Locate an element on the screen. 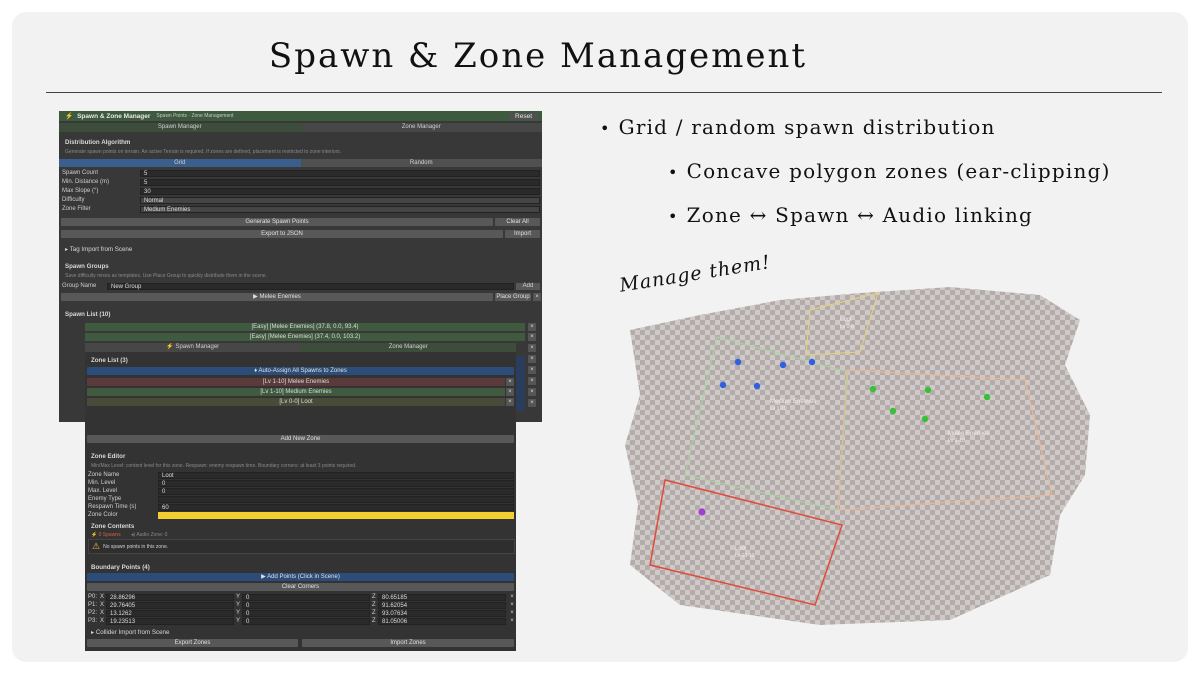 The height and width of the screenshot is (675, 1200). zone-color-swatch is located at coordinates (336, 515).